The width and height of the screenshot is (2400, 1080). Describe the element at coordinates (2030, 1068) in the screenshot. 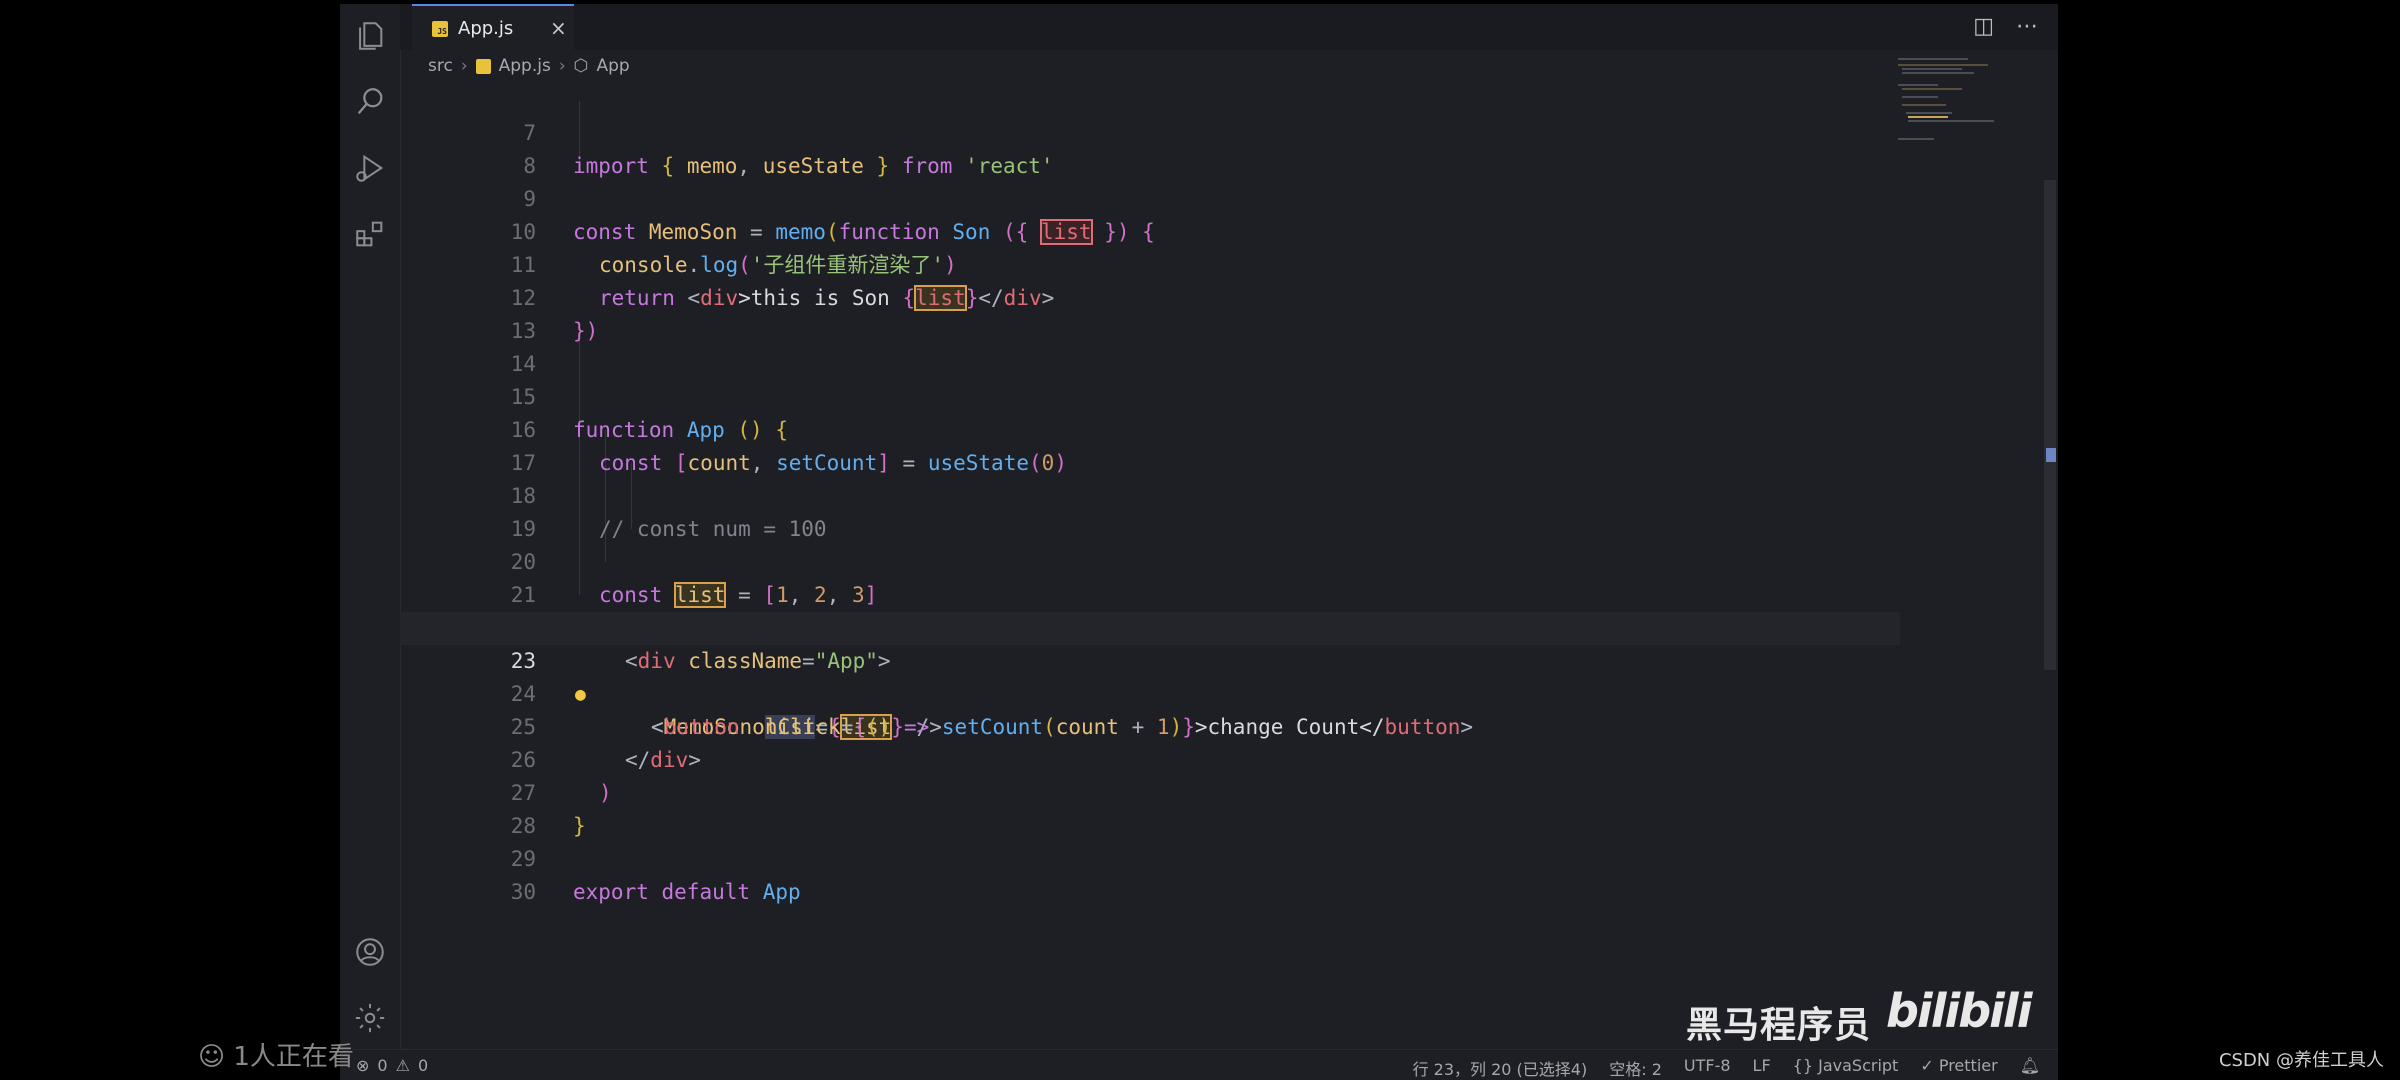

I see `bell-icon: 🔔︎` at that location.